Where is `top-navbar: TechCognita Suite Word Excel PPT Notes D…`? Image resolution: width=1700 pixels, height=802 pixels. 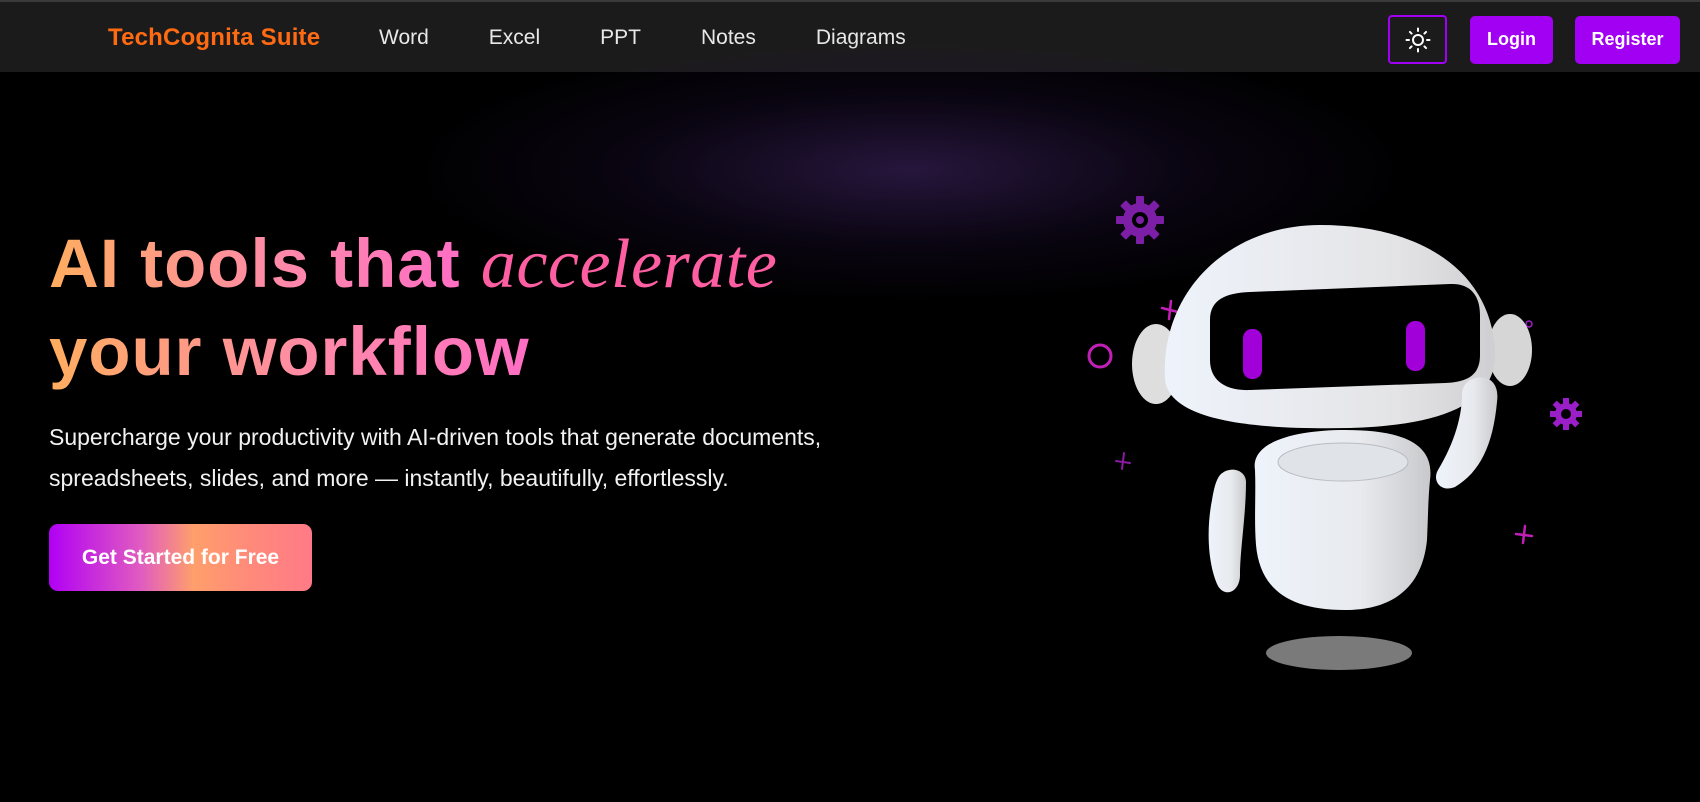 top-navbar: TechCognita Suite Word Excel PPT Notes D… is located at coordinates (850, 36).